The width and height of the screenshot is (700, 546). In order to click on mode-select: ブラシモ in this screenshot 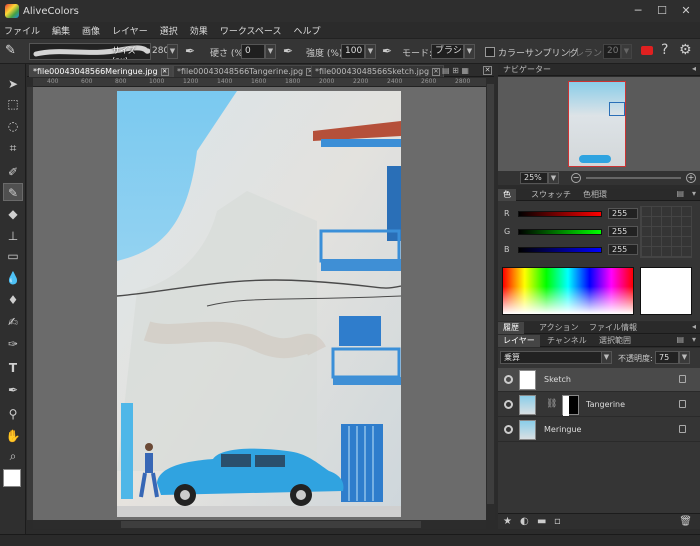, I will do `click(447, 51)`.